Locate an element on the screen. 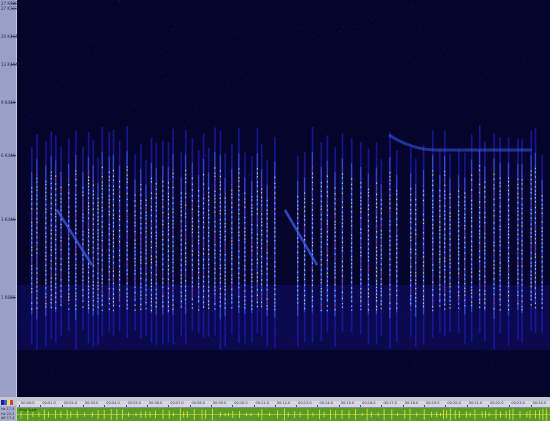 The image size is (550, 421). low-frequency-band is located at coordinates (283, 317).